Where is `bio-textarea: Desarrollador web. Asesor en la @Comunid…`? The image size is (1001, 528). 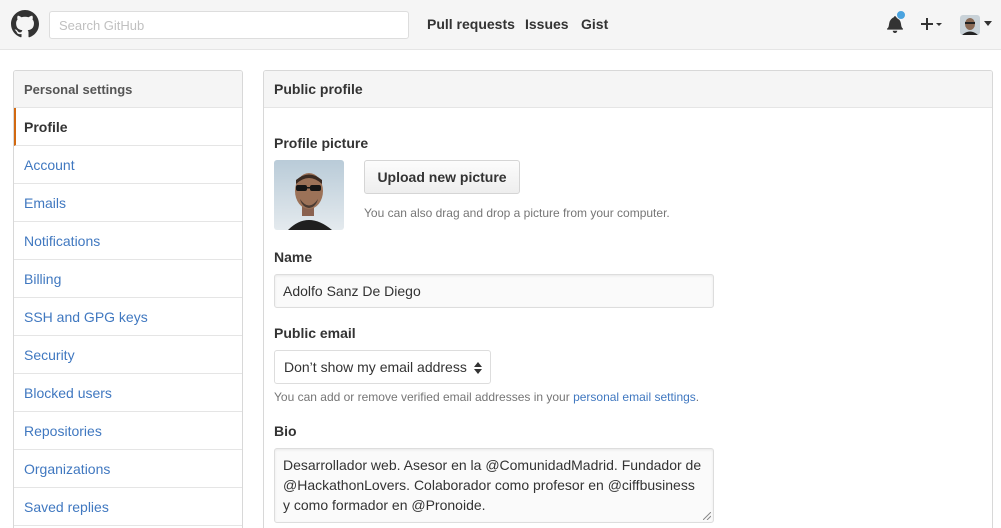
bio-textarea: Desarrollador web. Asesor en la @Comunid… is located at coordinates (494, 485).